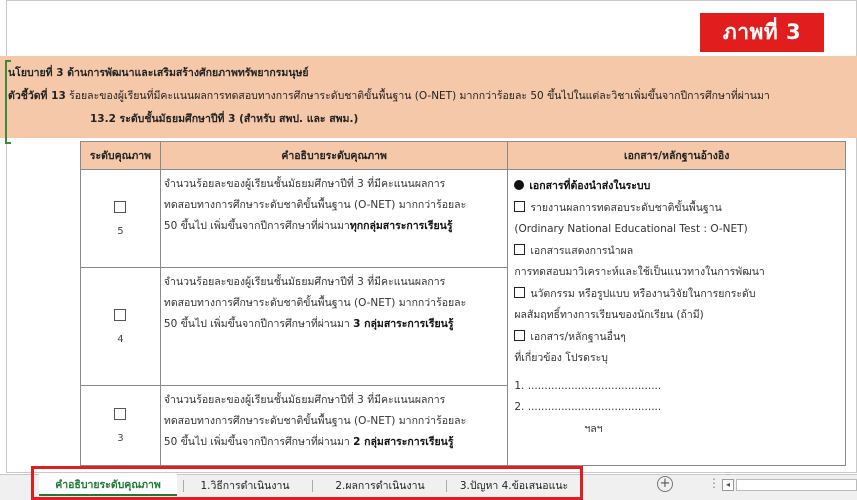 The height and width of the screenshot is (500, 857). What do you see at coordinates (677, 187) in the screenshot?
I see `refs-heading: เอกสารที่ต้องนำส่งในระบบ` at bounding box center [677, 187].